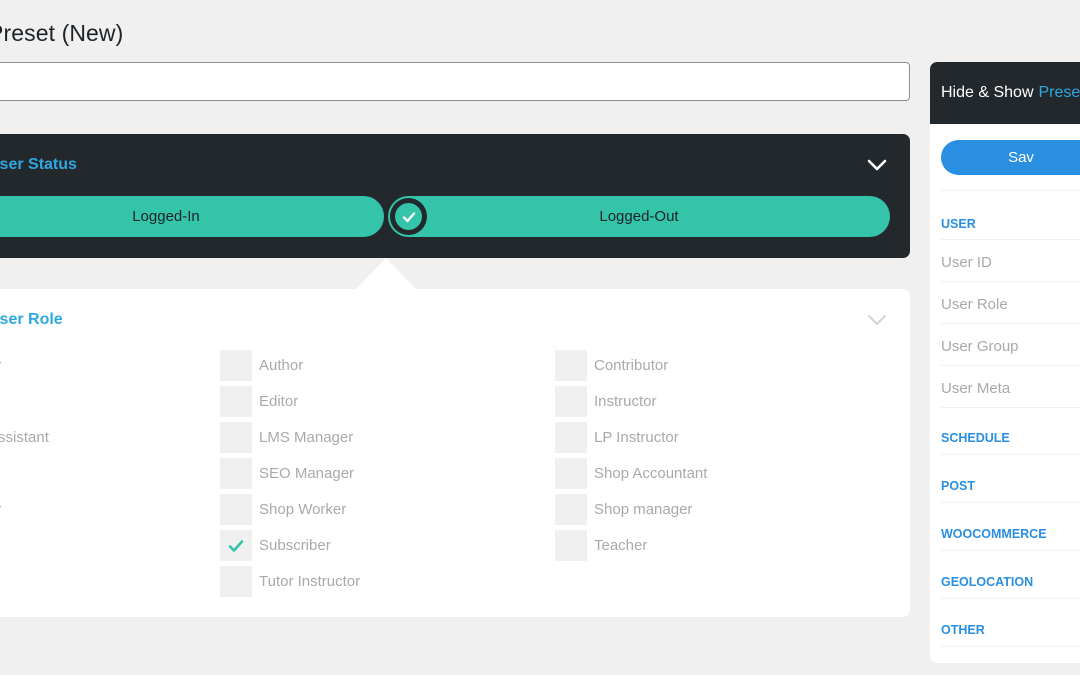  Describe the element at coordinates (966, 262) in the screenshot. I see `sidebar-item-user-id: User ID` at that location.